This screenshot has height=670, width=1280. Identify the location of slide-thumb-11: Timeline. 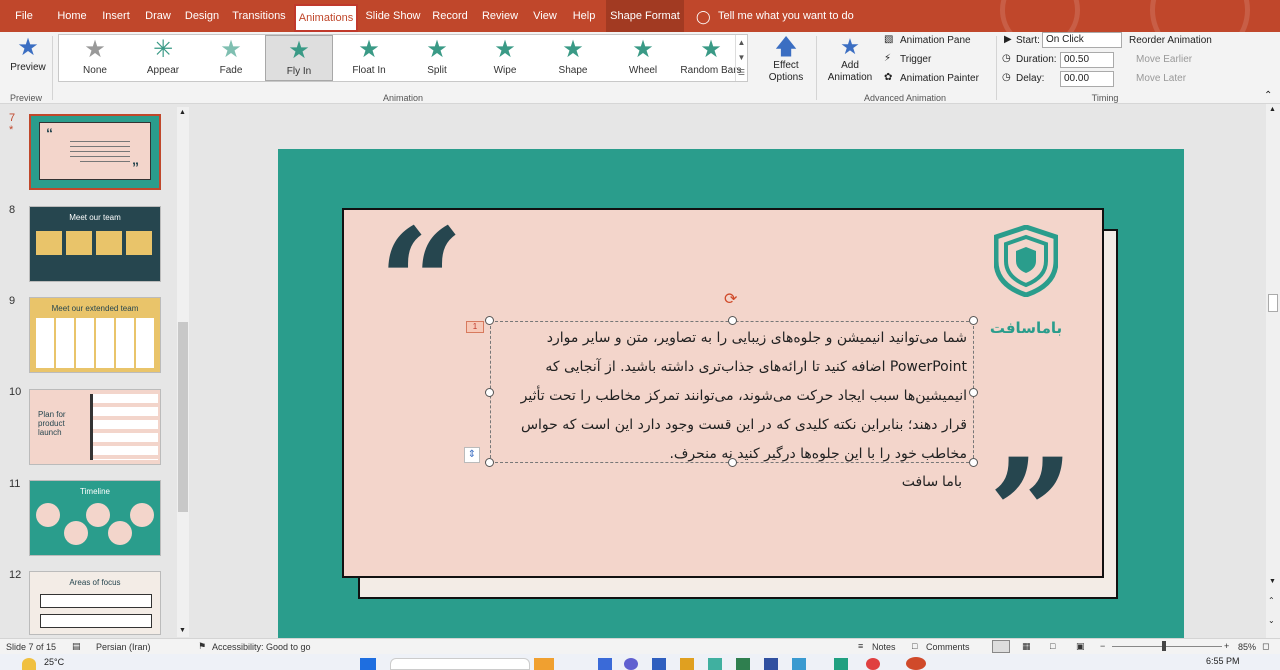
(95, 518).